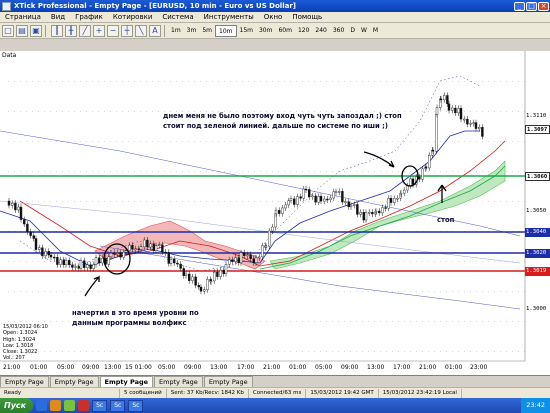 This screenshot has width=550, height=413. What do you see at coordinates (8, 30) in the screenshot?
I see `new-page-icon: □` at bounding box center [8, 30].